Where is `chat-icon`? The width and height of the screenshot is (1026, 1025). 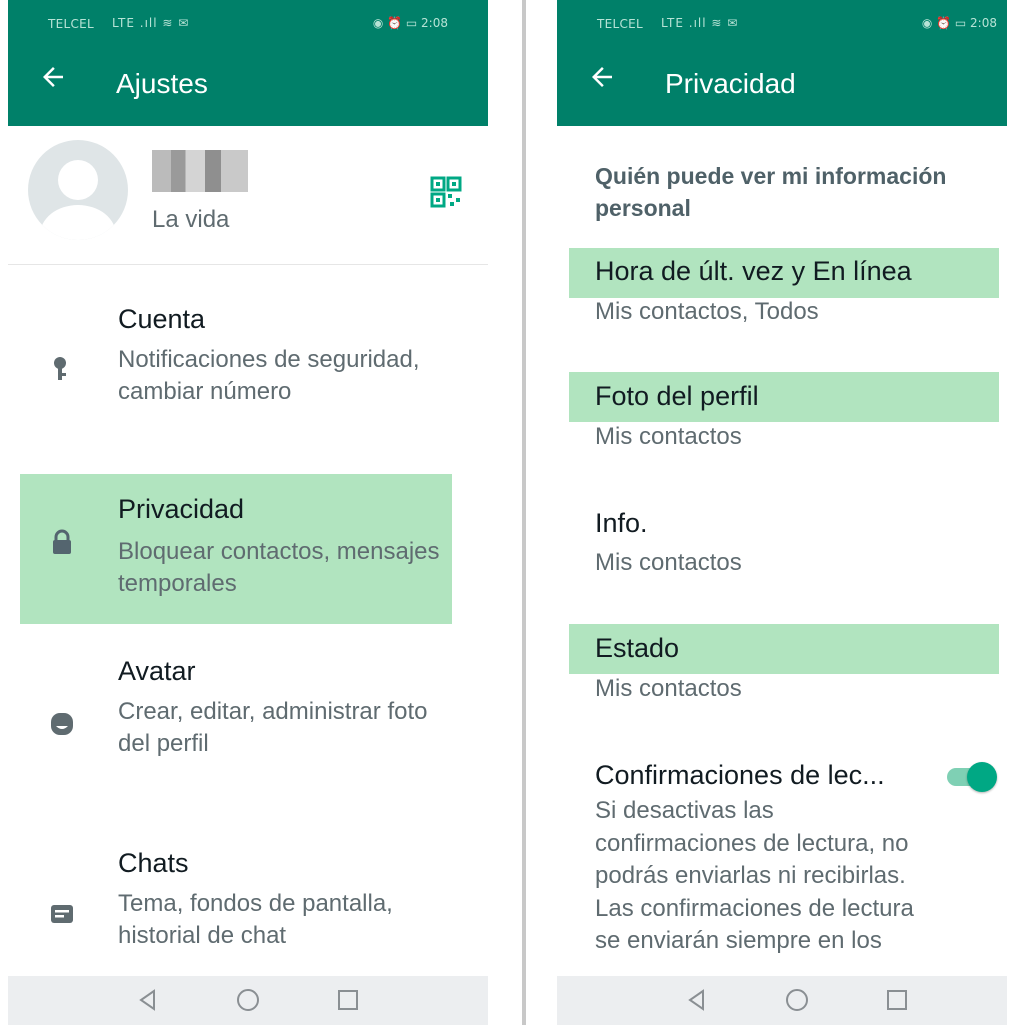
chat-icon is located at coordinates (62, 914).